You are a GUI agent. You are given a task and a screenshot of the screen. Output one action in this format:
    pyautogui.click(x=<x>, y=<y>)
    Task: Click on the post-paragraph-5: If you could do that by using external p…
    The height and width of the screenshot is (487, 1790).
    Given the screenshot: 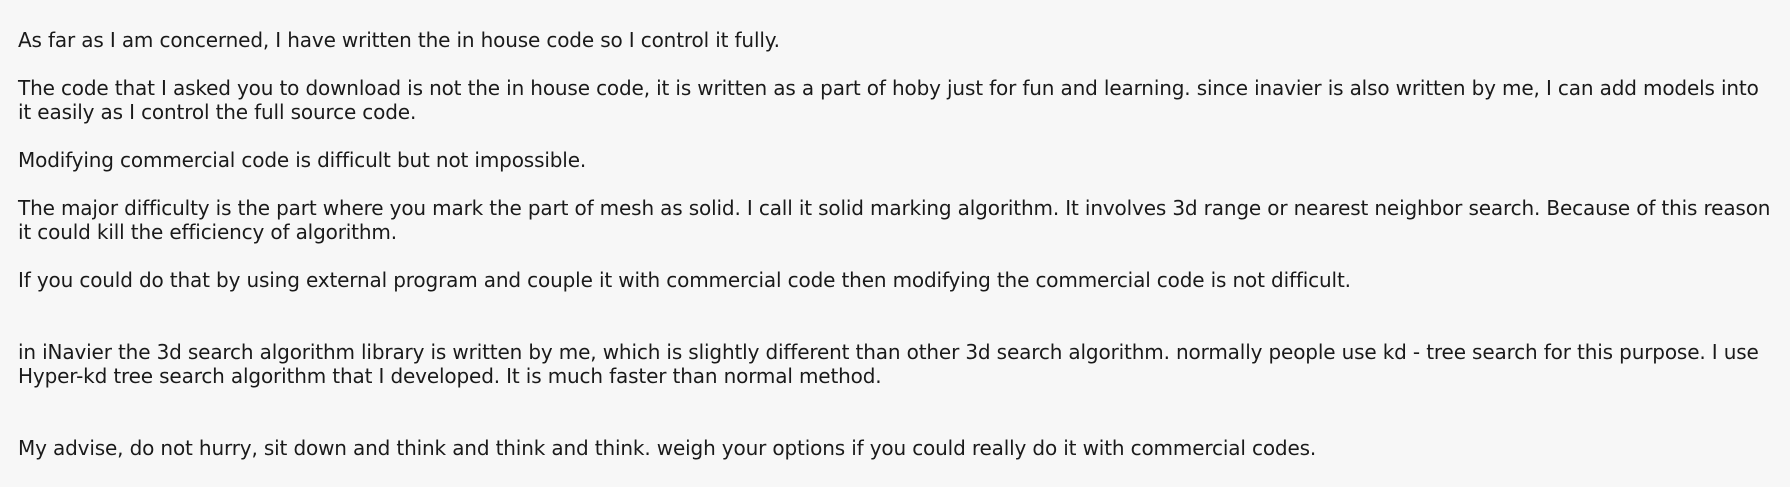 What is the action you would take?
    pyautogui.click(x=684, y=280)
    